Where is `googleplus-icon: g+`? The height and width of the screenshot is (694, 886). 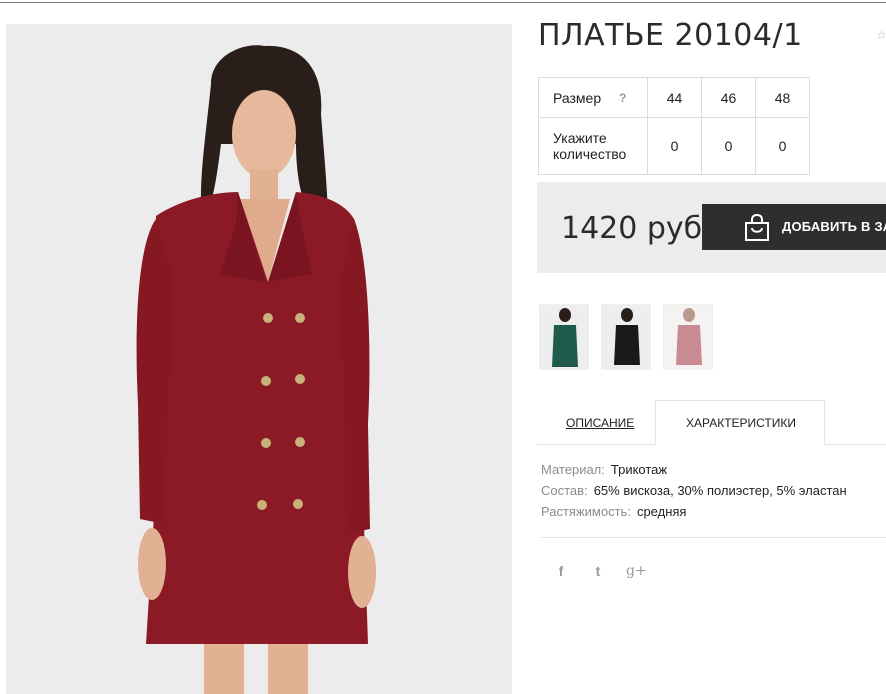 googleplus-icon: g+ is located at coordinates (636, 571).